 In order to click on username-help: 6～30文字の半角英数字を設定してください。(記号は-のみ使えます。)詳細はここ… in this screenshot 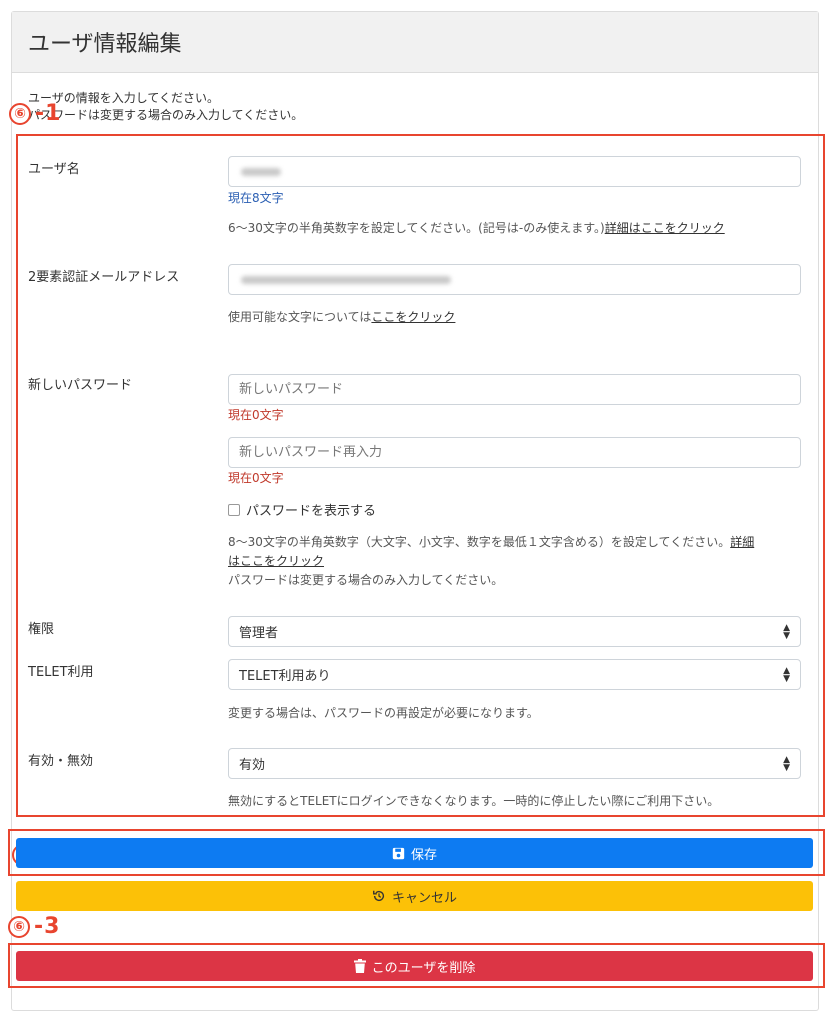, I will do `click(476, 228)`.